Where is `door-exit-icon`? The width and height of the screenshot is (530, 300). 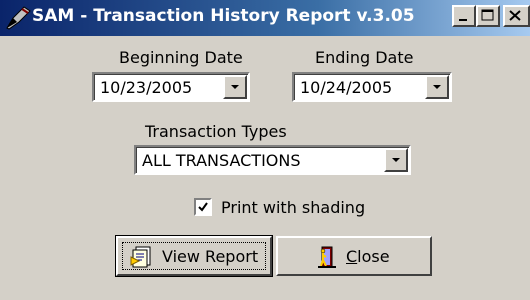
door-exit-icon is located at coordinates (327, 257).